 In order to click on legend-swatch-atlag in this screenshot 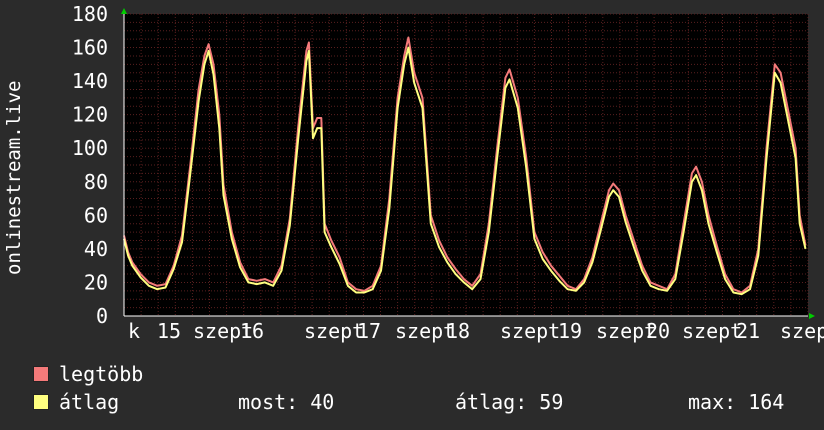, I will do `click(41, 402)`.